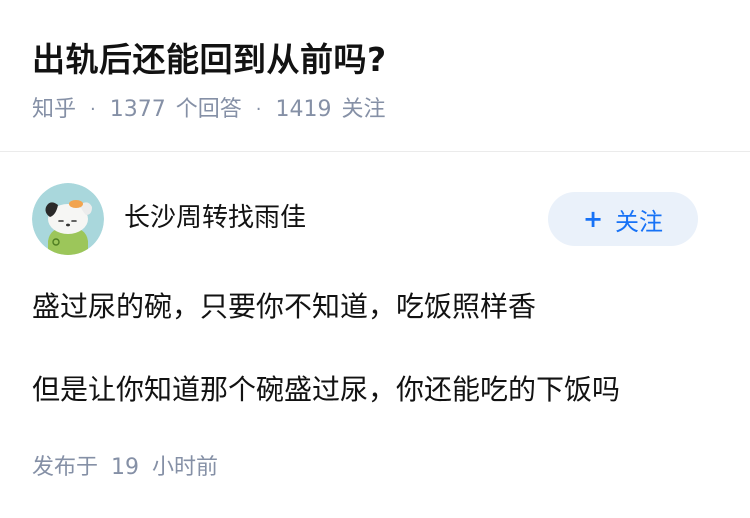 Image resolution: width=750 pixels, height=518 pixels. What do you see at coordinates (137, 109) in the screenshot?
I see `answer-count: 1377` at bounding box center [137, 109].